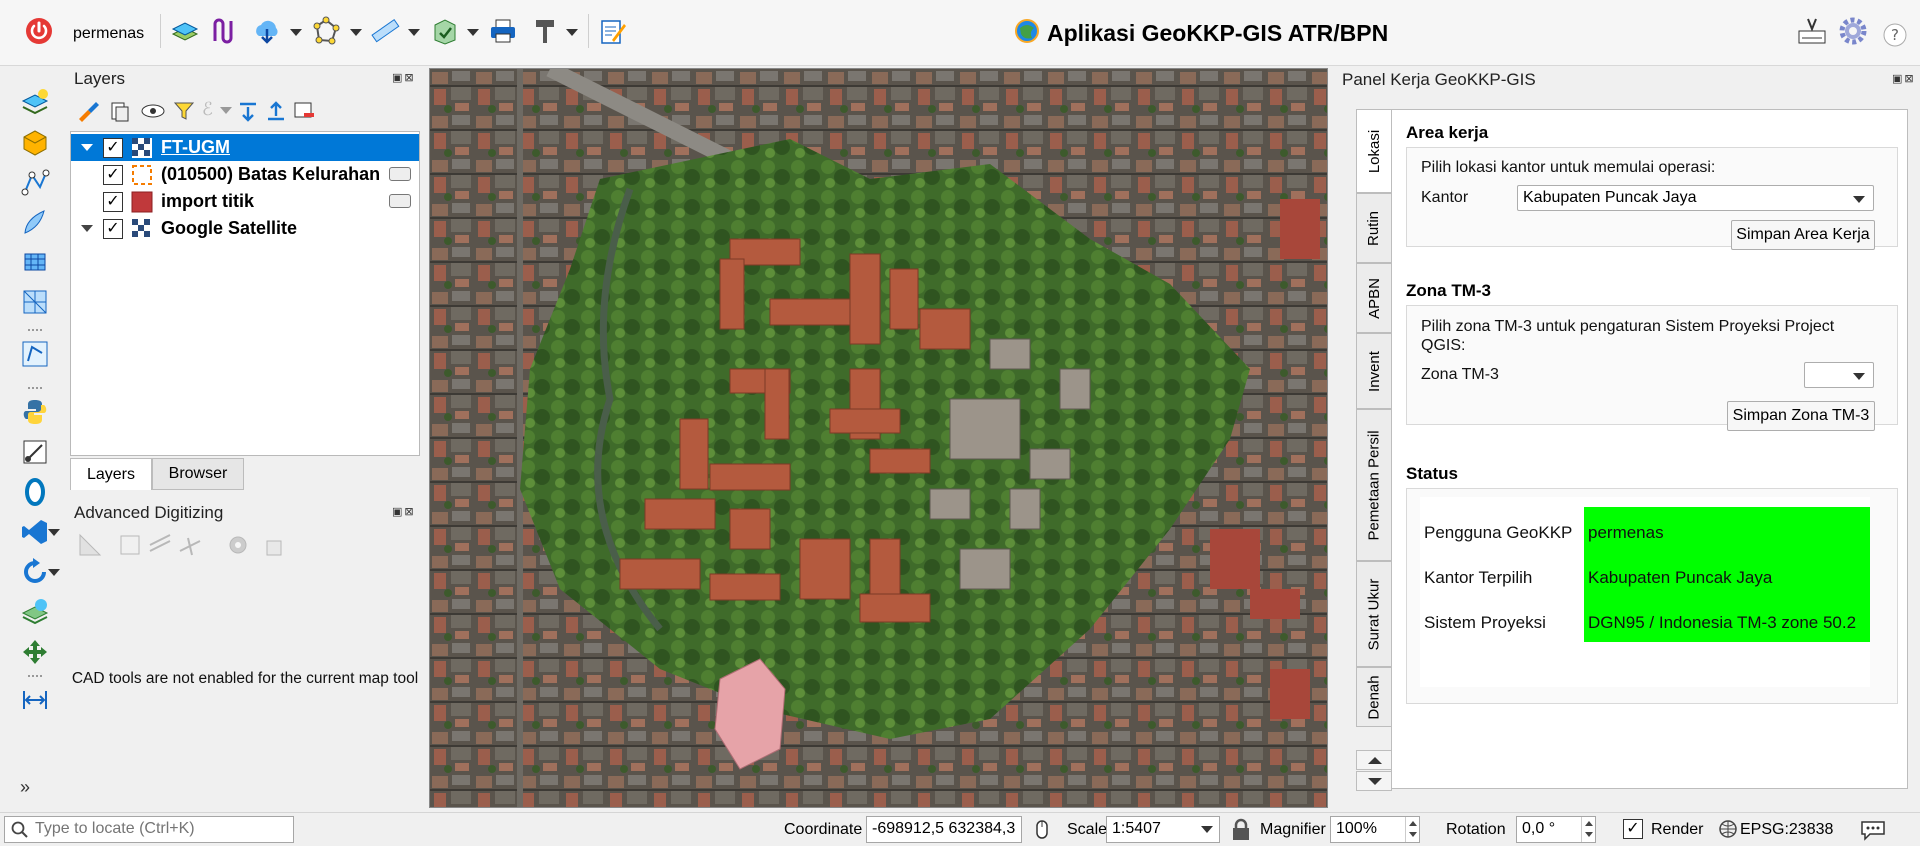  I want to click on tab-apbn: APBN, so click(1374, 298).